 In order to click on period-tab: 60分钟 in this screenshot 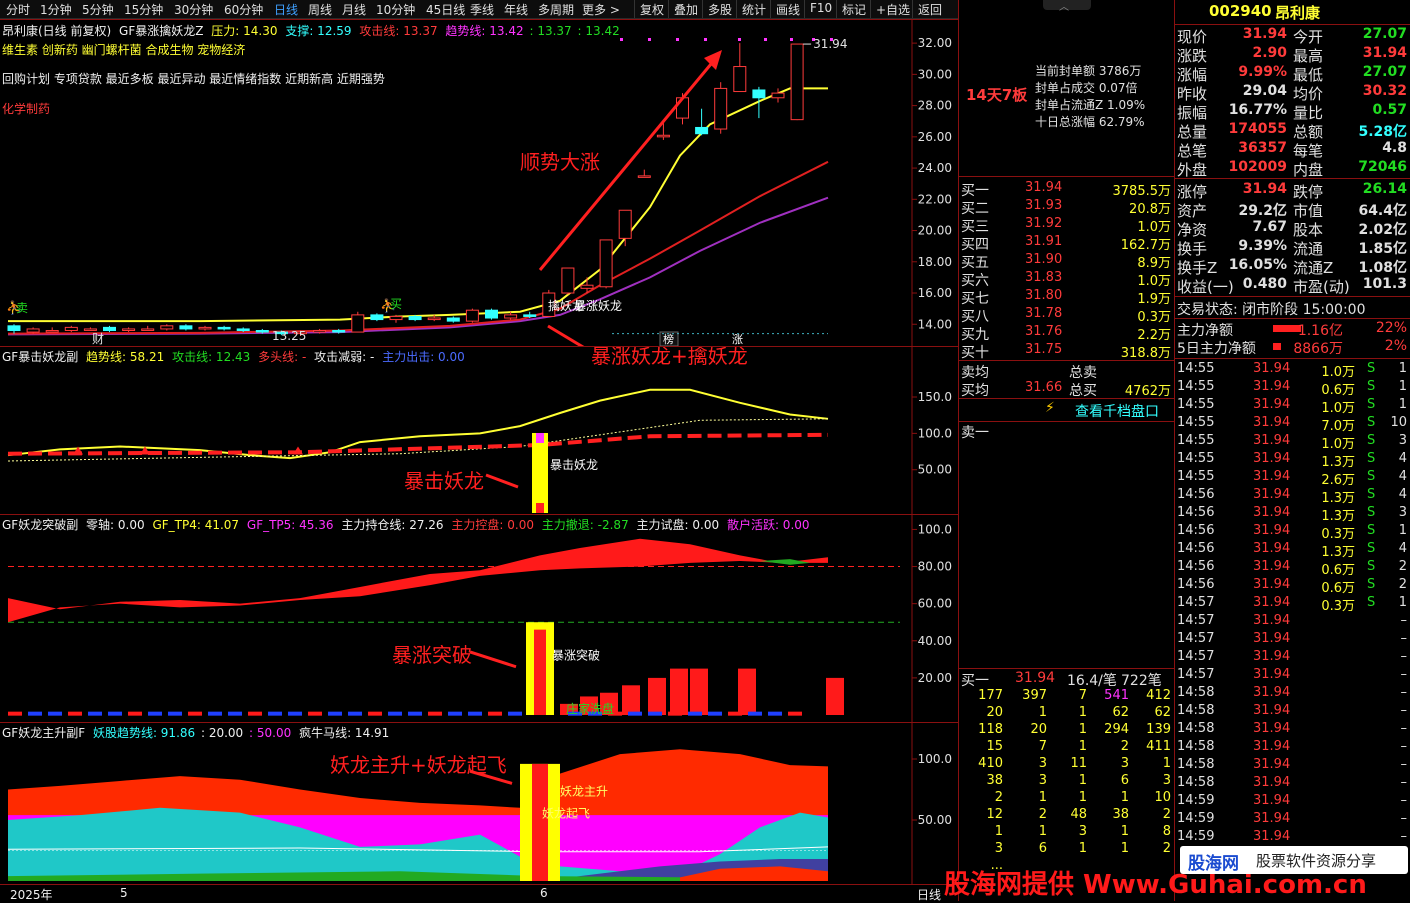, I will do `click(243, 9)`.